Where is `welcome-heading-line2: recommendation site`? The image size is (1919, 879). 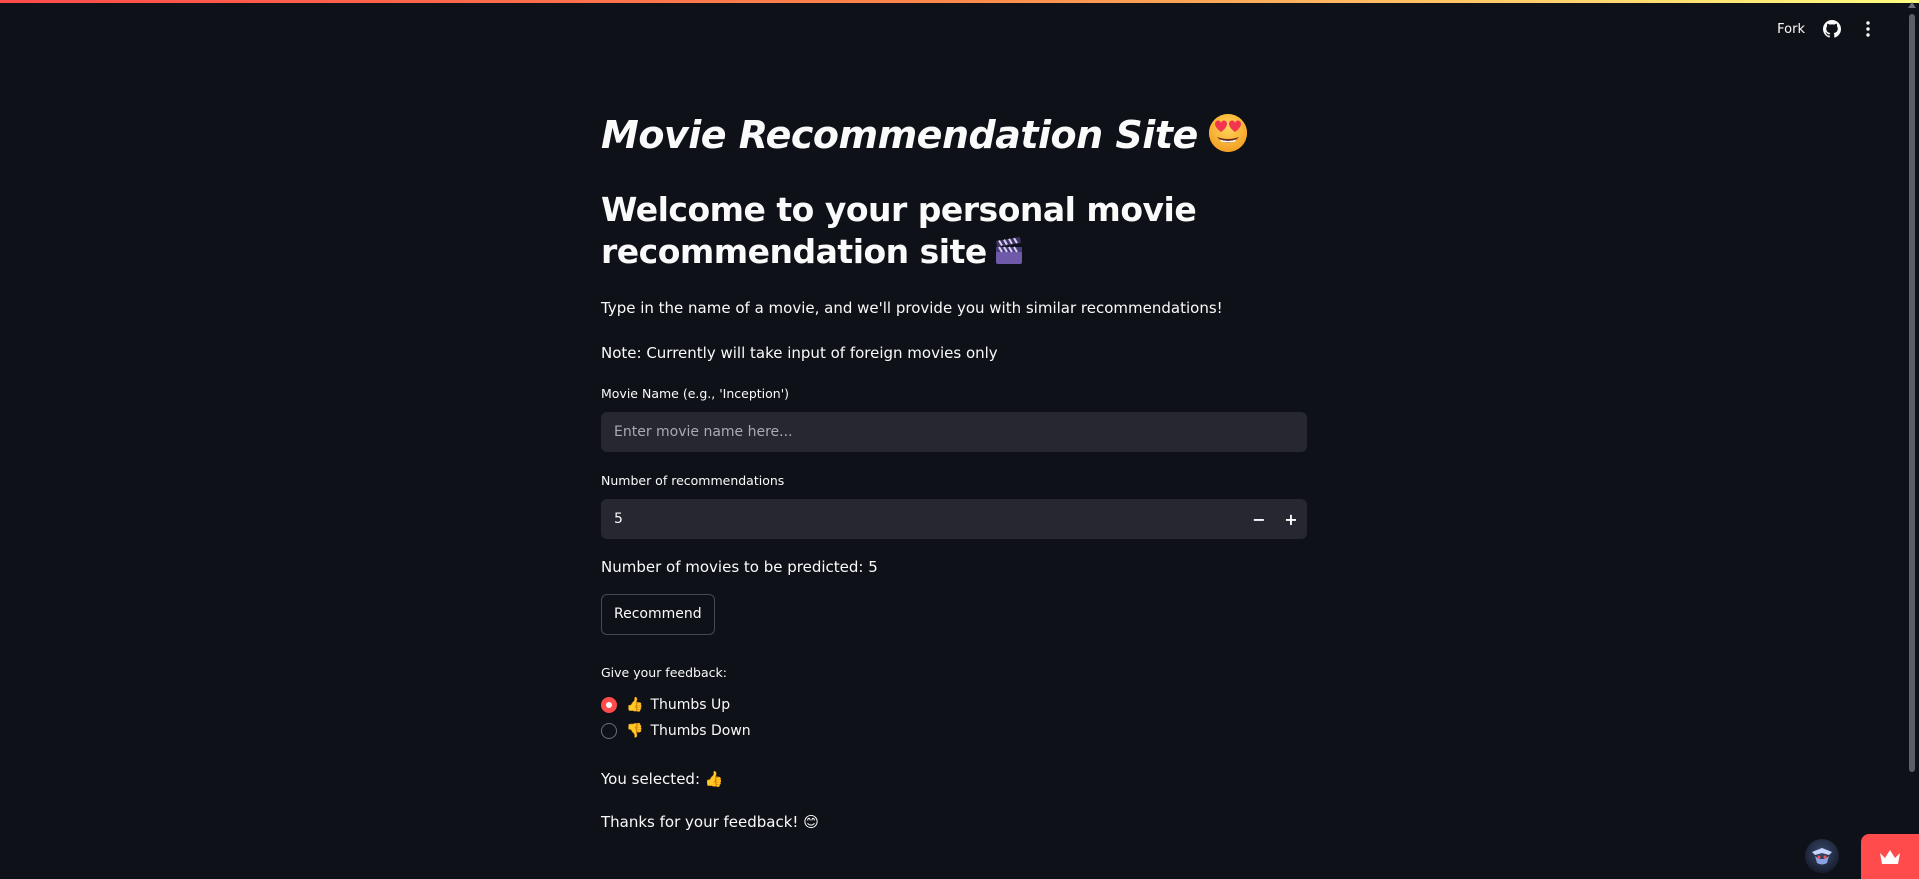
welcome-heading-line2: recommendation site is located at coordinates (794, 251).